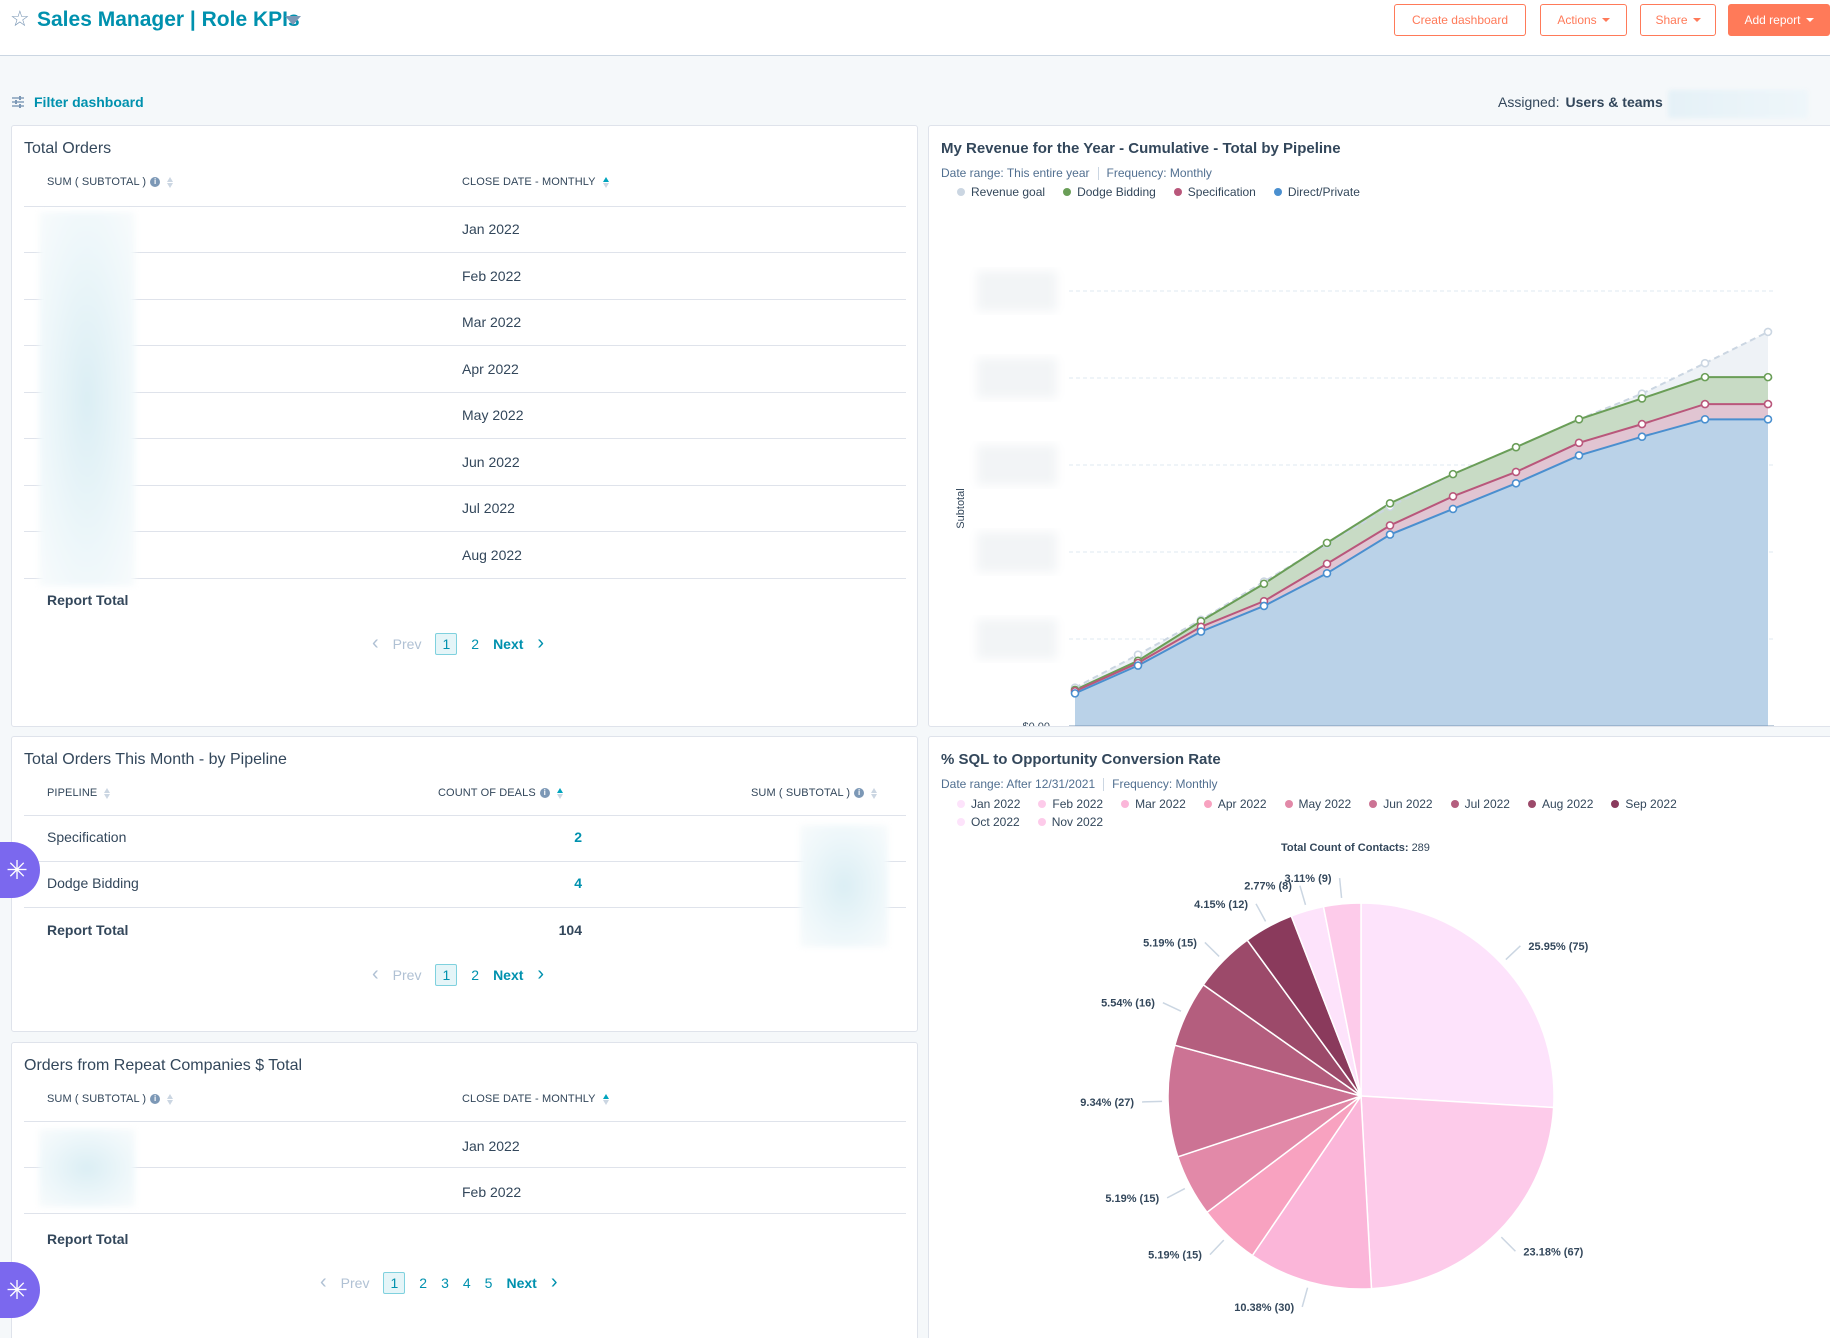 This screenshot has width=1830, height=1338. What do you see at coordinates (1078, 804) in the screenshot?
I see `legend-label: Feb 2022` at bounding box center [1078, 804].